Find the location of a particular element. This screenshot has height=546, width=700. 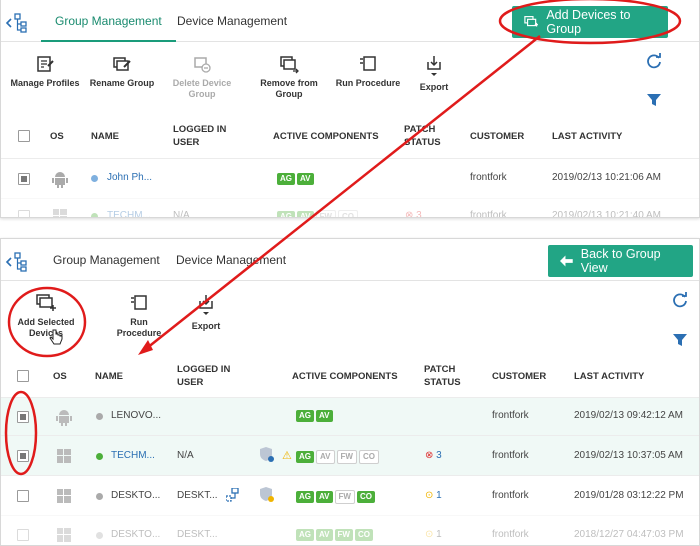

back-to-group-view-button: Back to Group View is located at coordinates (620, 261).